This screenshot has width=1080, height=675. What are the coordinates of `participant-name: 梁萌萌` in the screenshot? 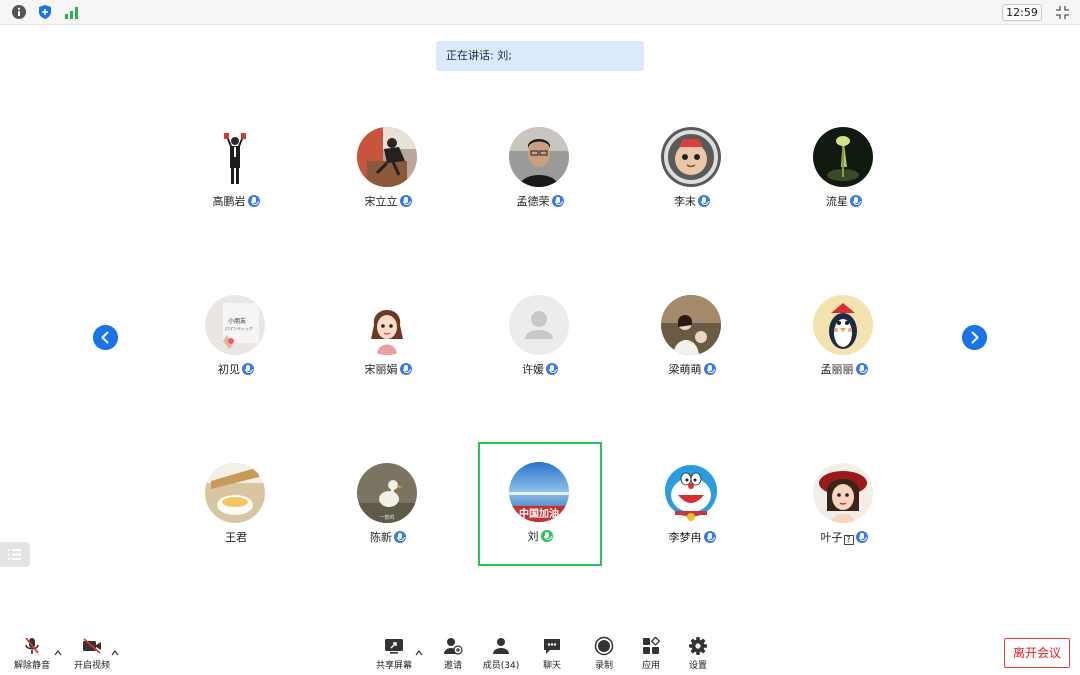 It's located at (685, 369).